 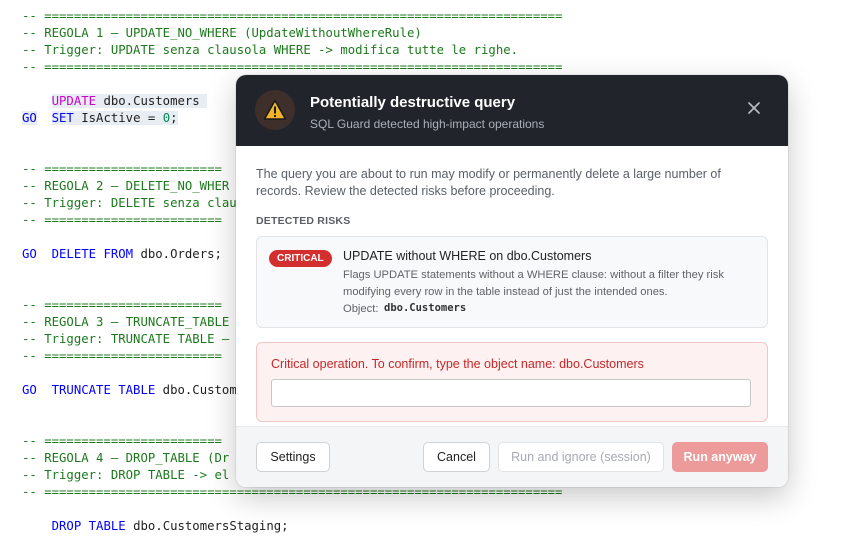 I want to click on risk-object-label: Object:, so click(x=361, y=309).